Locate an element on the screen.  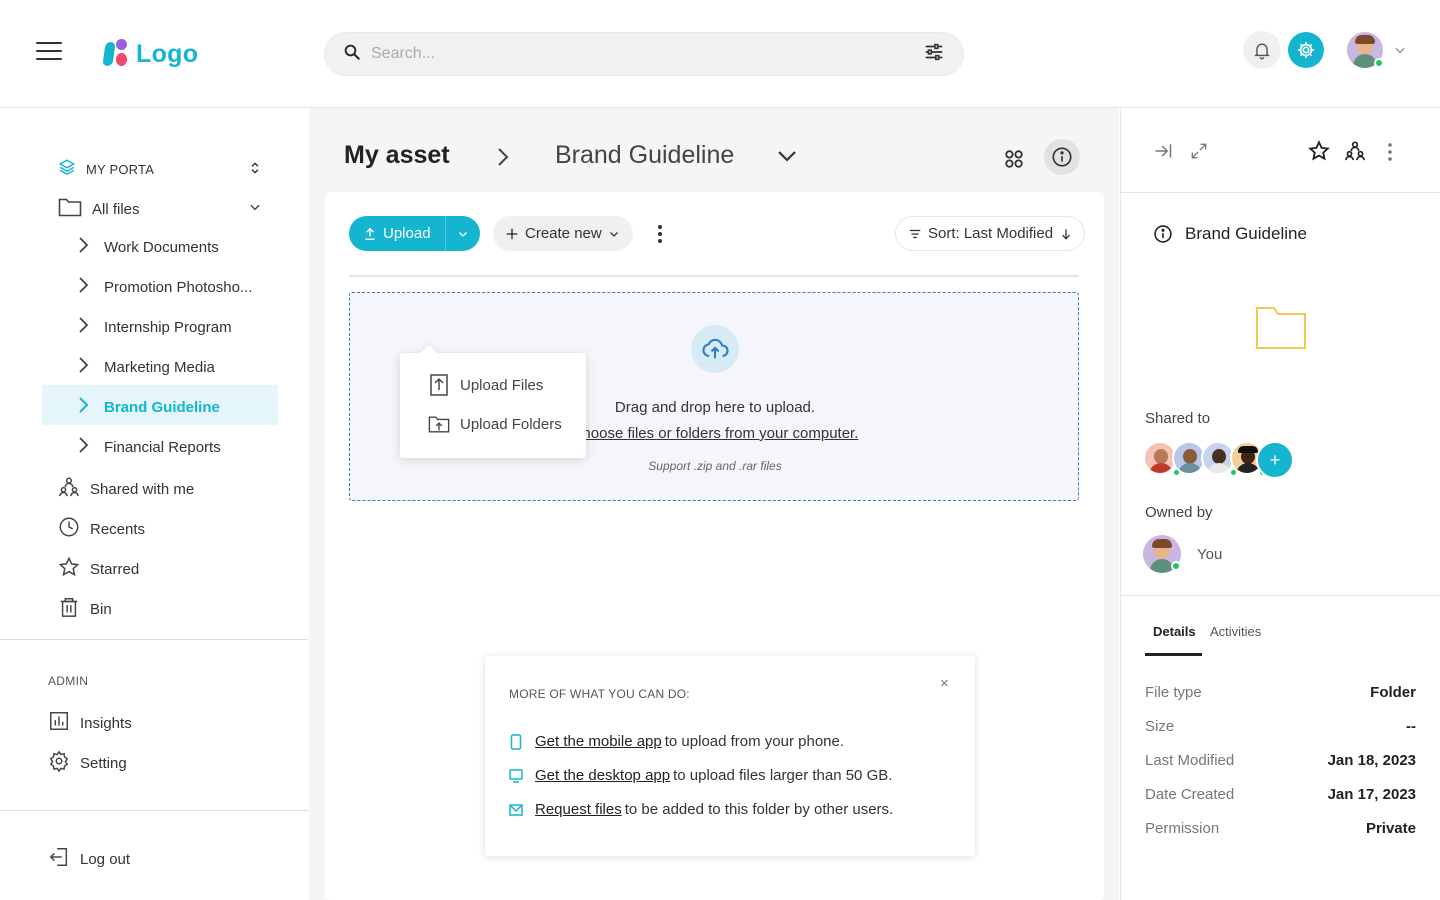
mail-icon is located at coordinates (516, 809).